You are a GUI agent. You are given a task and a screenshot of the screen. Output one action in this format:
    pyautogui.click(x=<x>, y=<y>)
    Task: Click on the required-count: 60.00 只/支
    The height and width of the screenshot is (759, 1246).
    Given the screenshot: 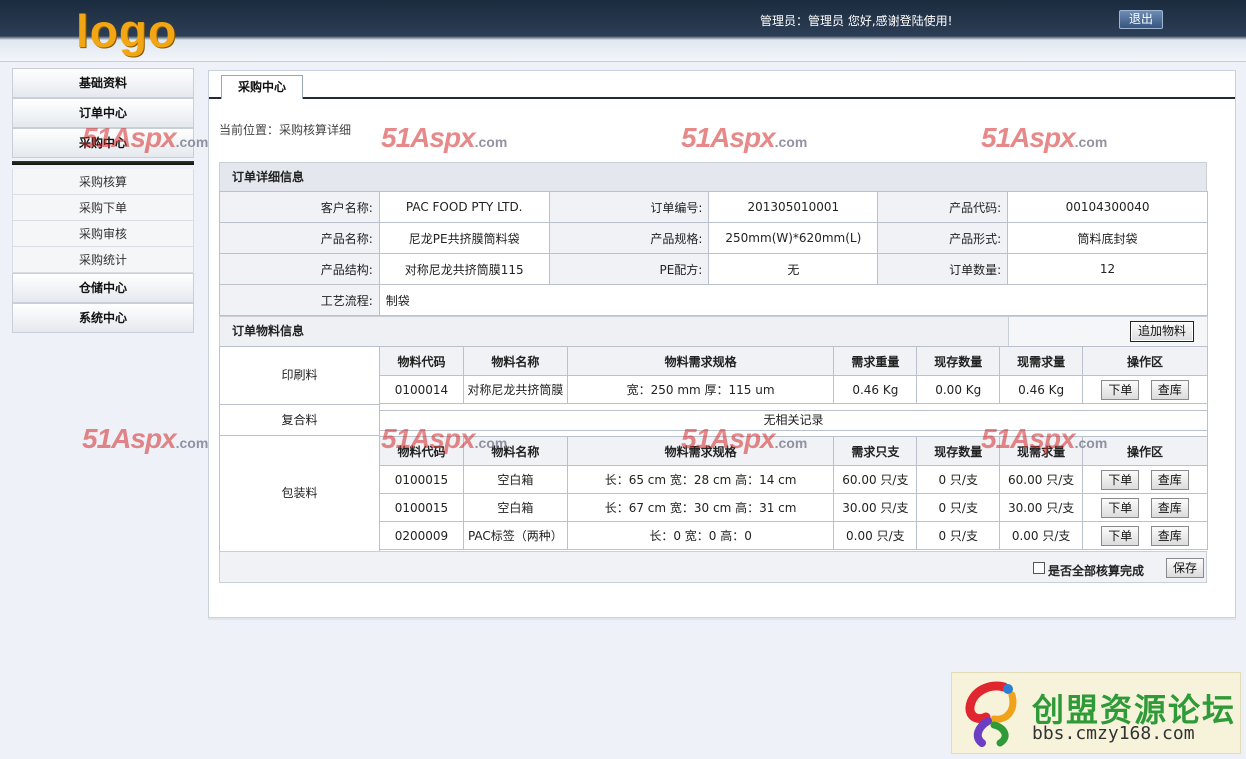 What is the action you would take?
    pyautogui.click(x=875, y=479)
    